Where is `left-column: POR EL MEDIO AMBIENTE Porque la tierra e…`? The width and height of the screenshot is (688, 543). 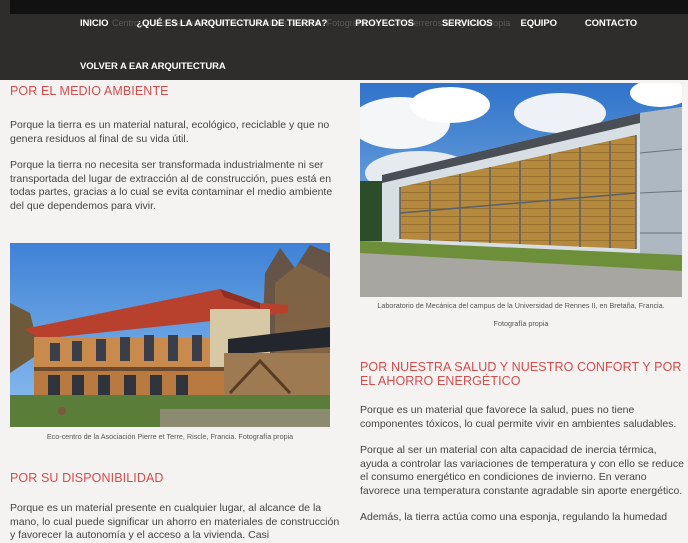 left-column: POR EL MEDIO AMBIENTE Porque la tierra e… is located at coordinates (175, 146).